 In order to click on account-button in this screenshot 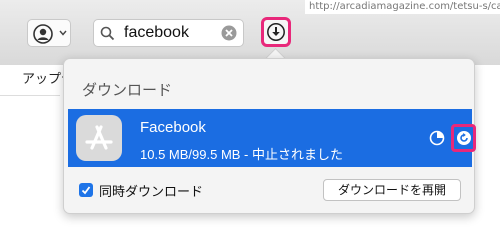, I will do `click(49, 33)`.